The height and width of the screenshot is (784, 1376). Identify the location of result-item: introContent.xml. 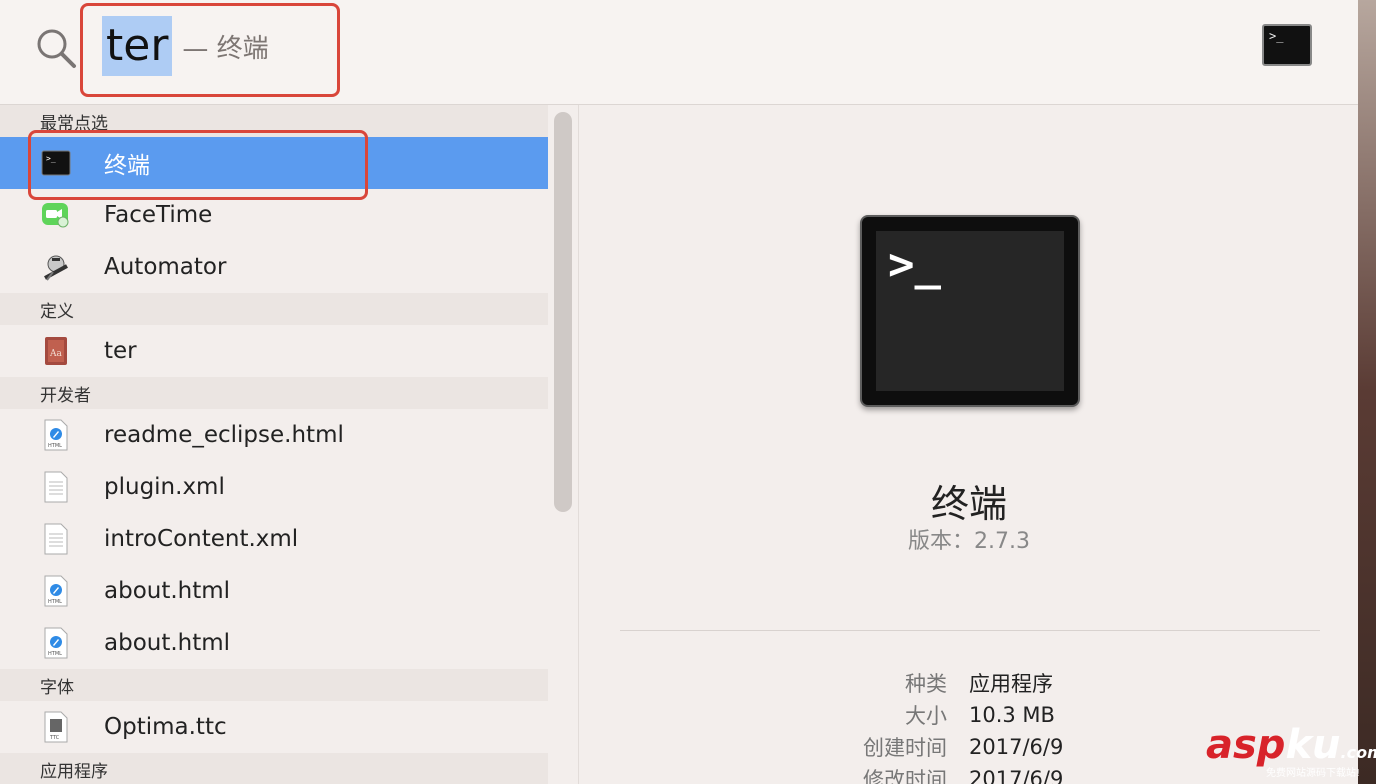
(274, 539).